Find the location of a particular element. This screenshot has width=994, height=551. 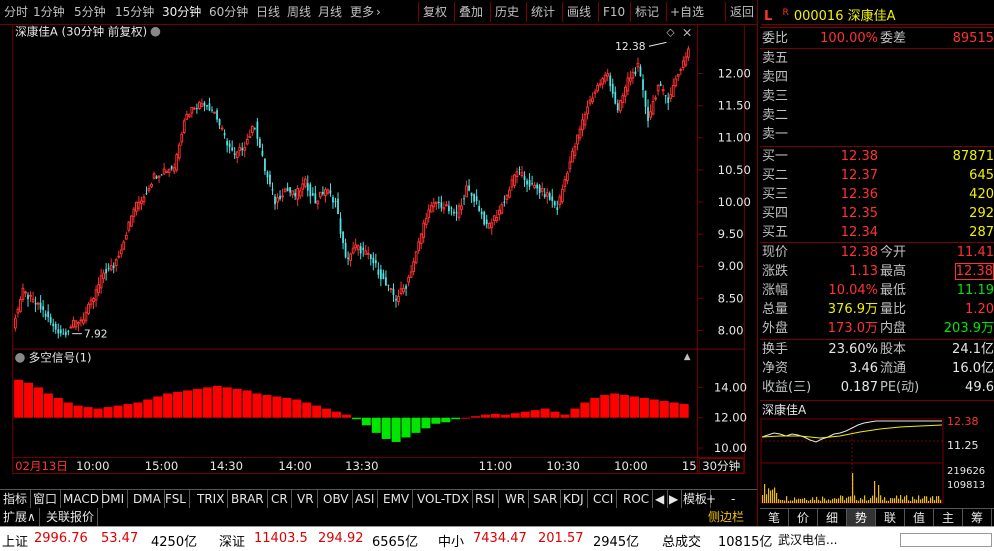

mini-intraday-chart: 深康佳A 12.38 11.25 219626 109813 is located at coordinates (877, 453).